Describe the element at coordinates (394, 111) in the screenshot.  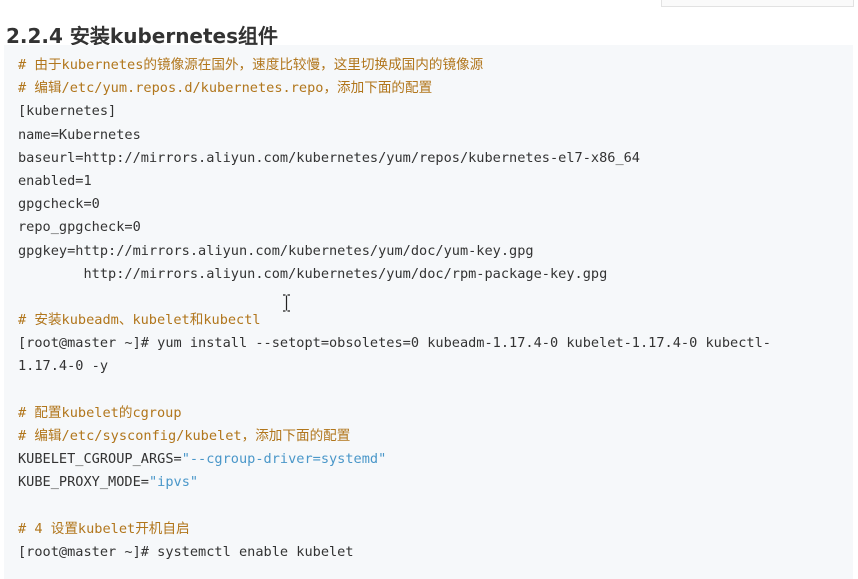
I see `code-line: [kubernetes]` at that location.